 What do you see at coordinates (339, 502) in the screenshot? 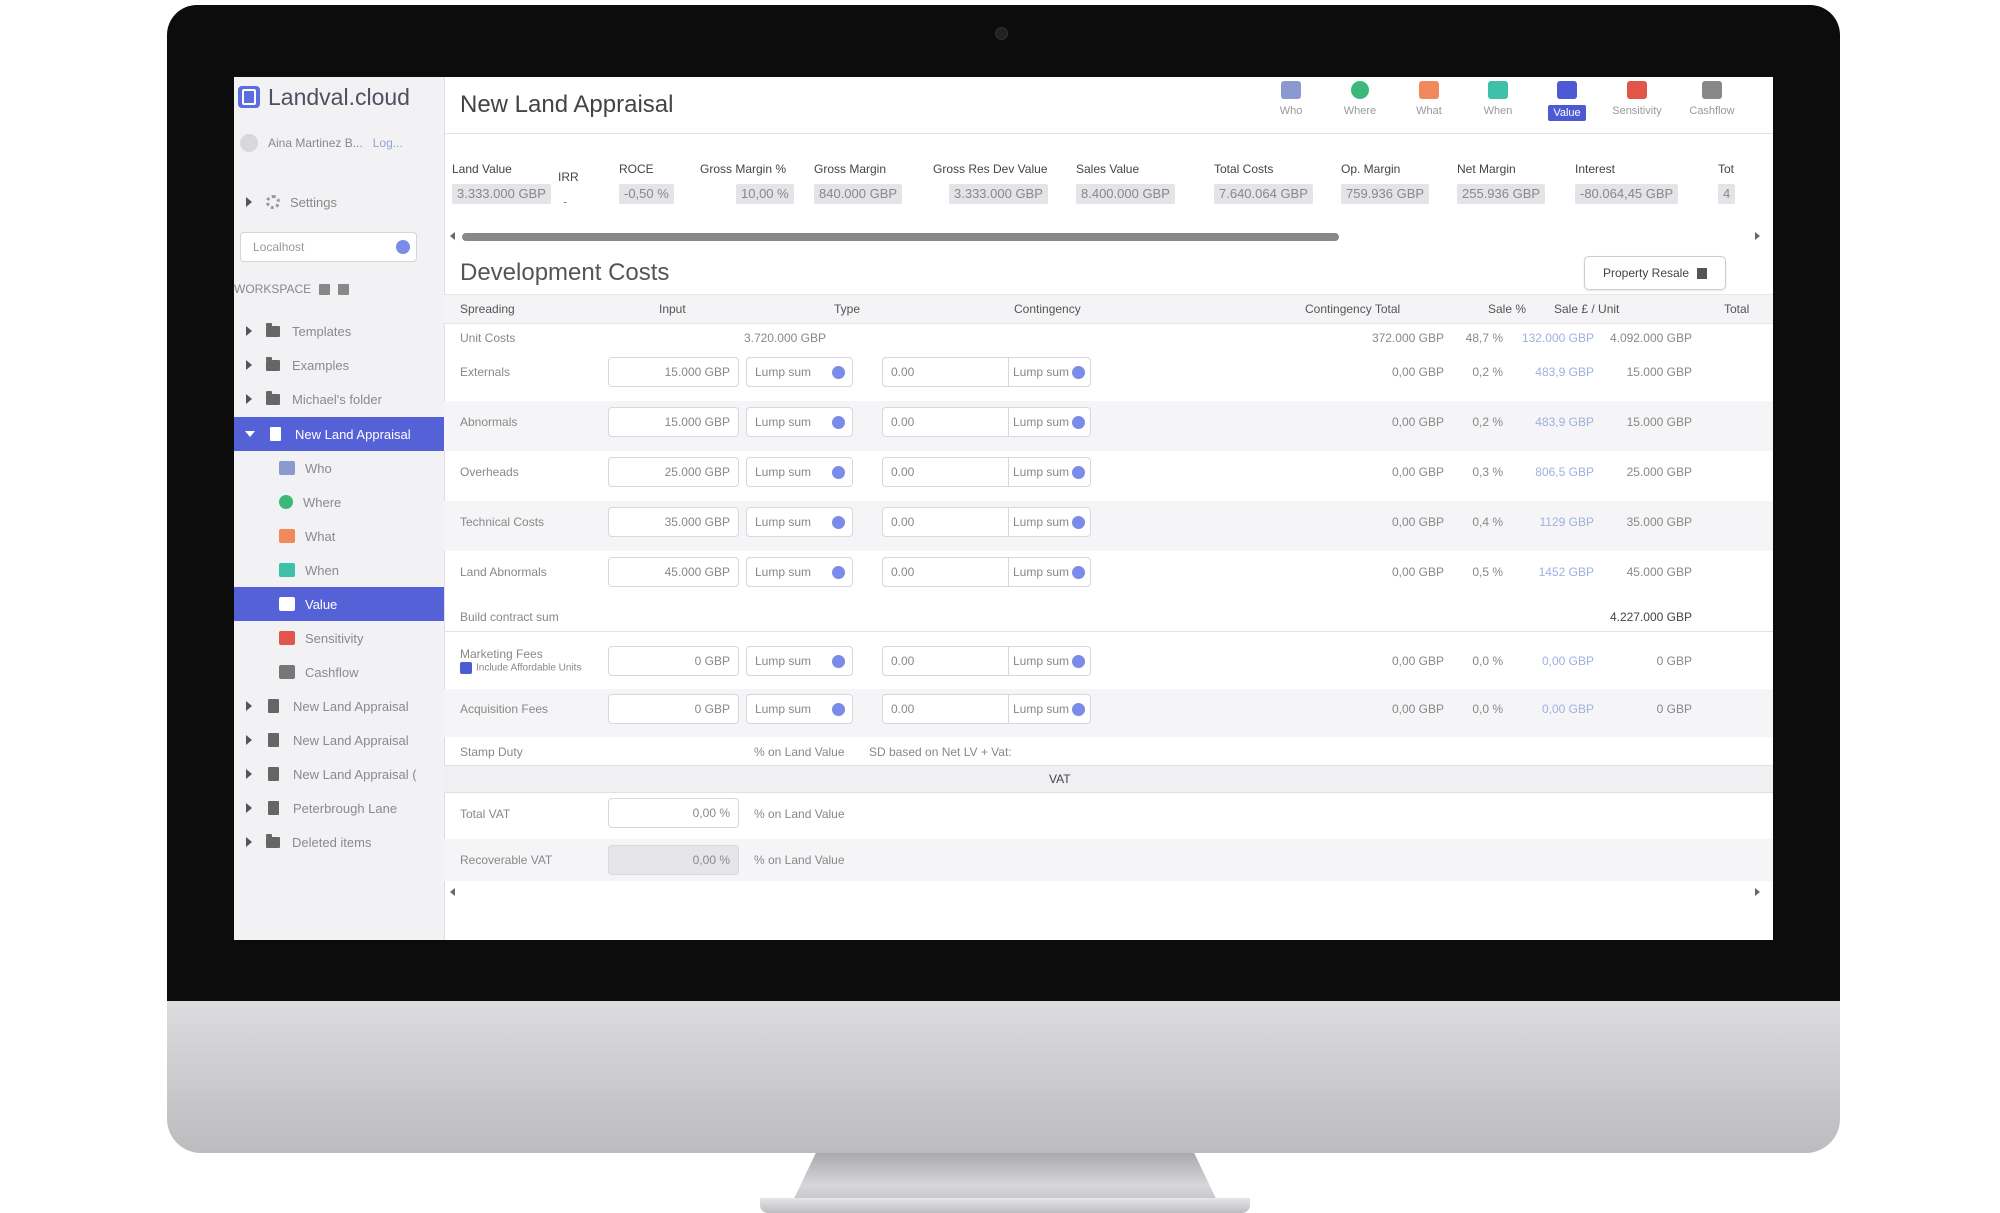
I see `sidebar-subitem-where: Where` at bounding box center [339, 502].